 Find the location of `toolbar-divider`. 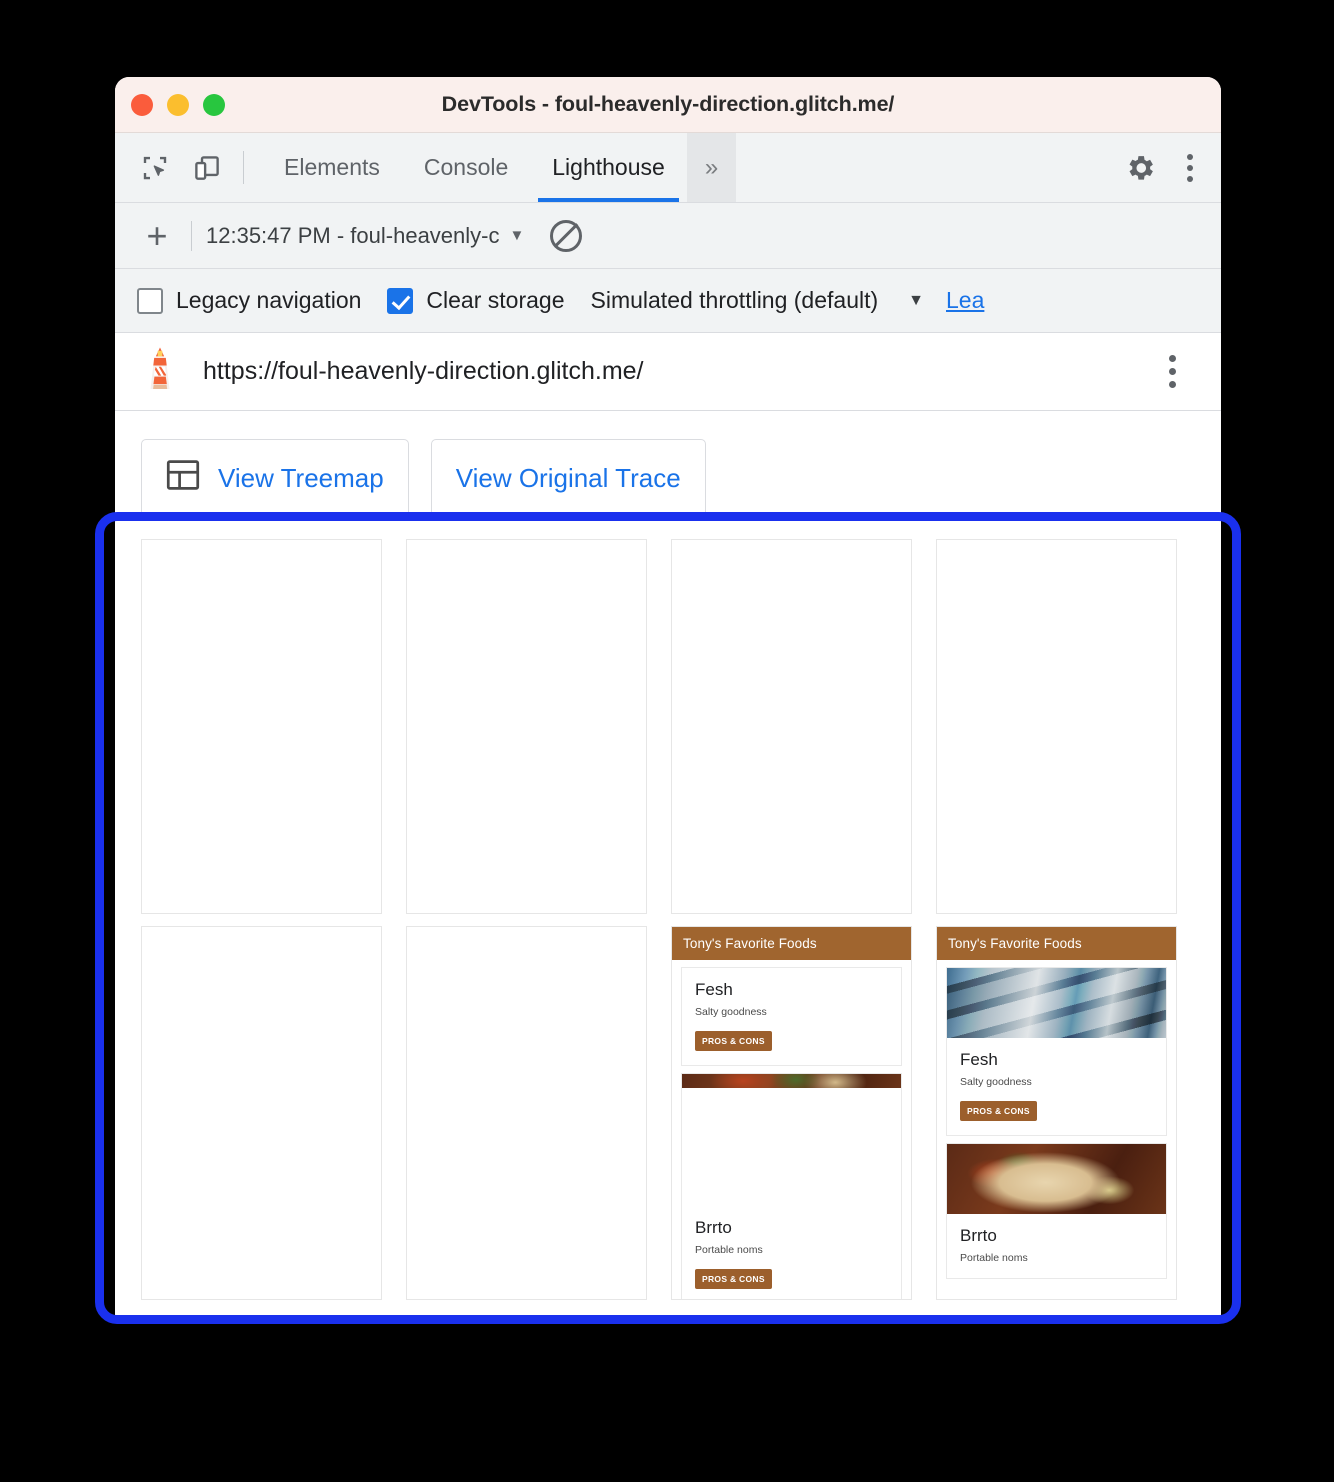

toolbar-divider is located at coordinates (243, 167).